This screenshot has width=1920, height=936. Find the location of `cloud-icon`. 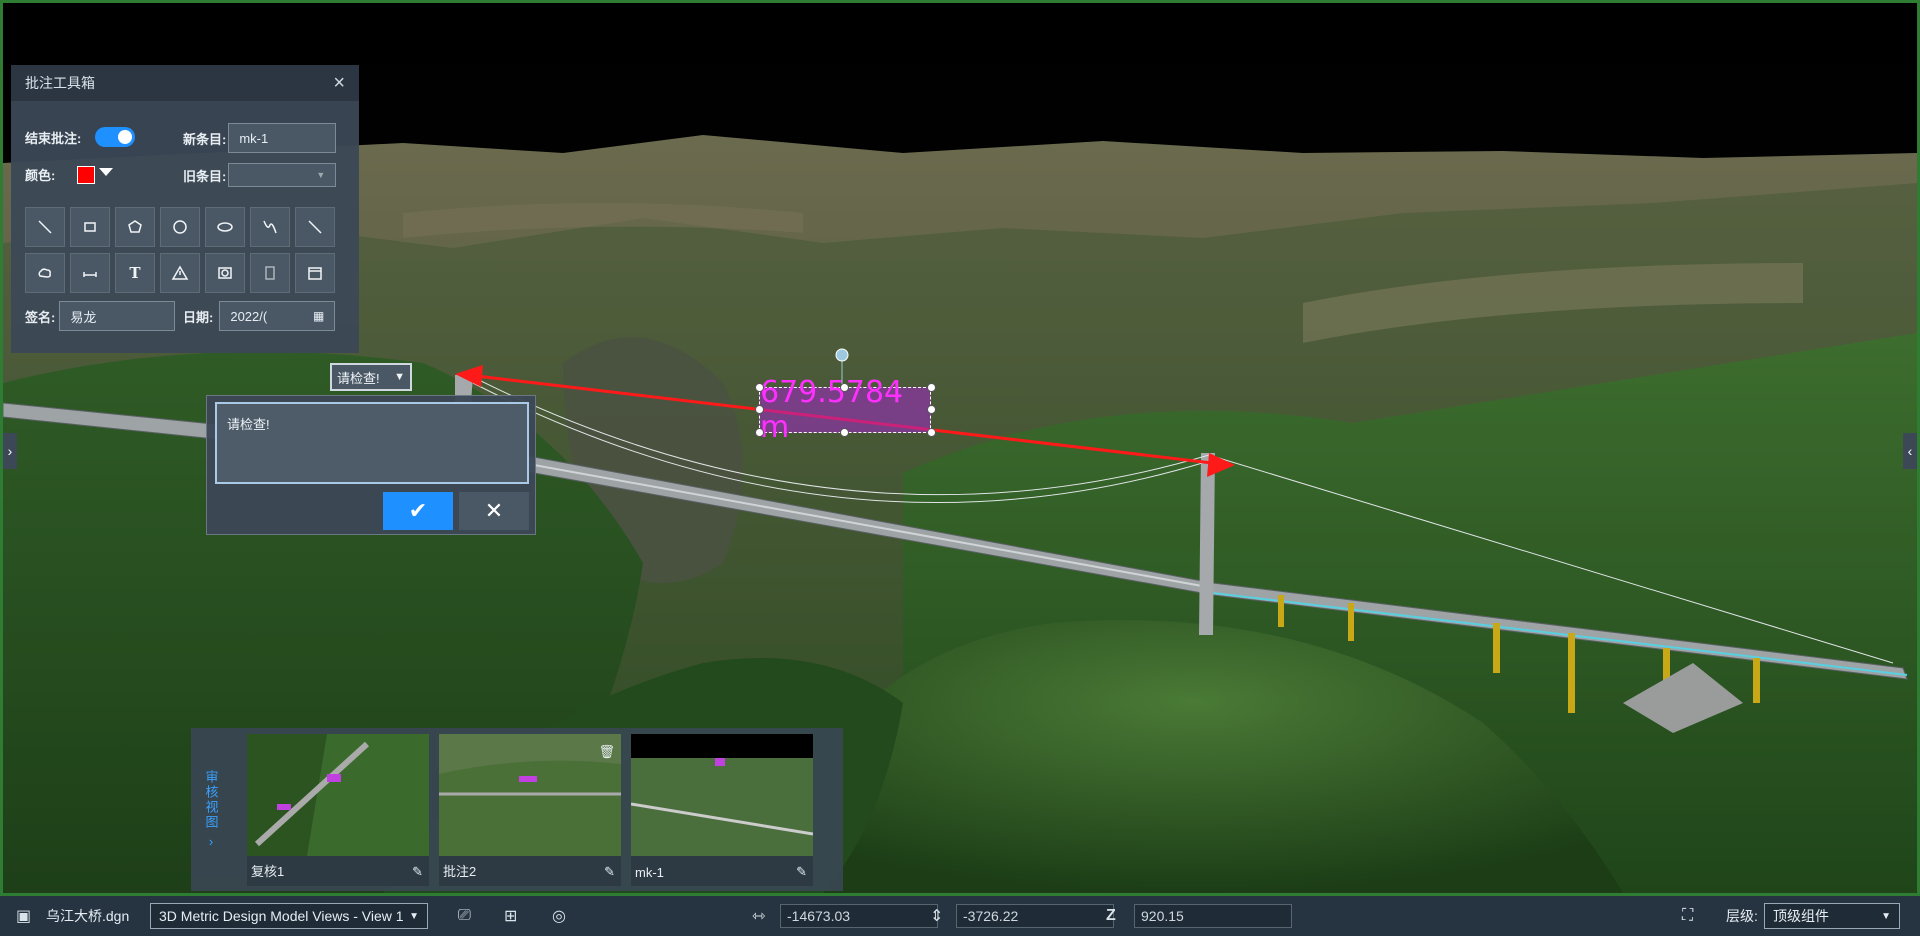

cloud-icon is located at coordinates (45, 273).